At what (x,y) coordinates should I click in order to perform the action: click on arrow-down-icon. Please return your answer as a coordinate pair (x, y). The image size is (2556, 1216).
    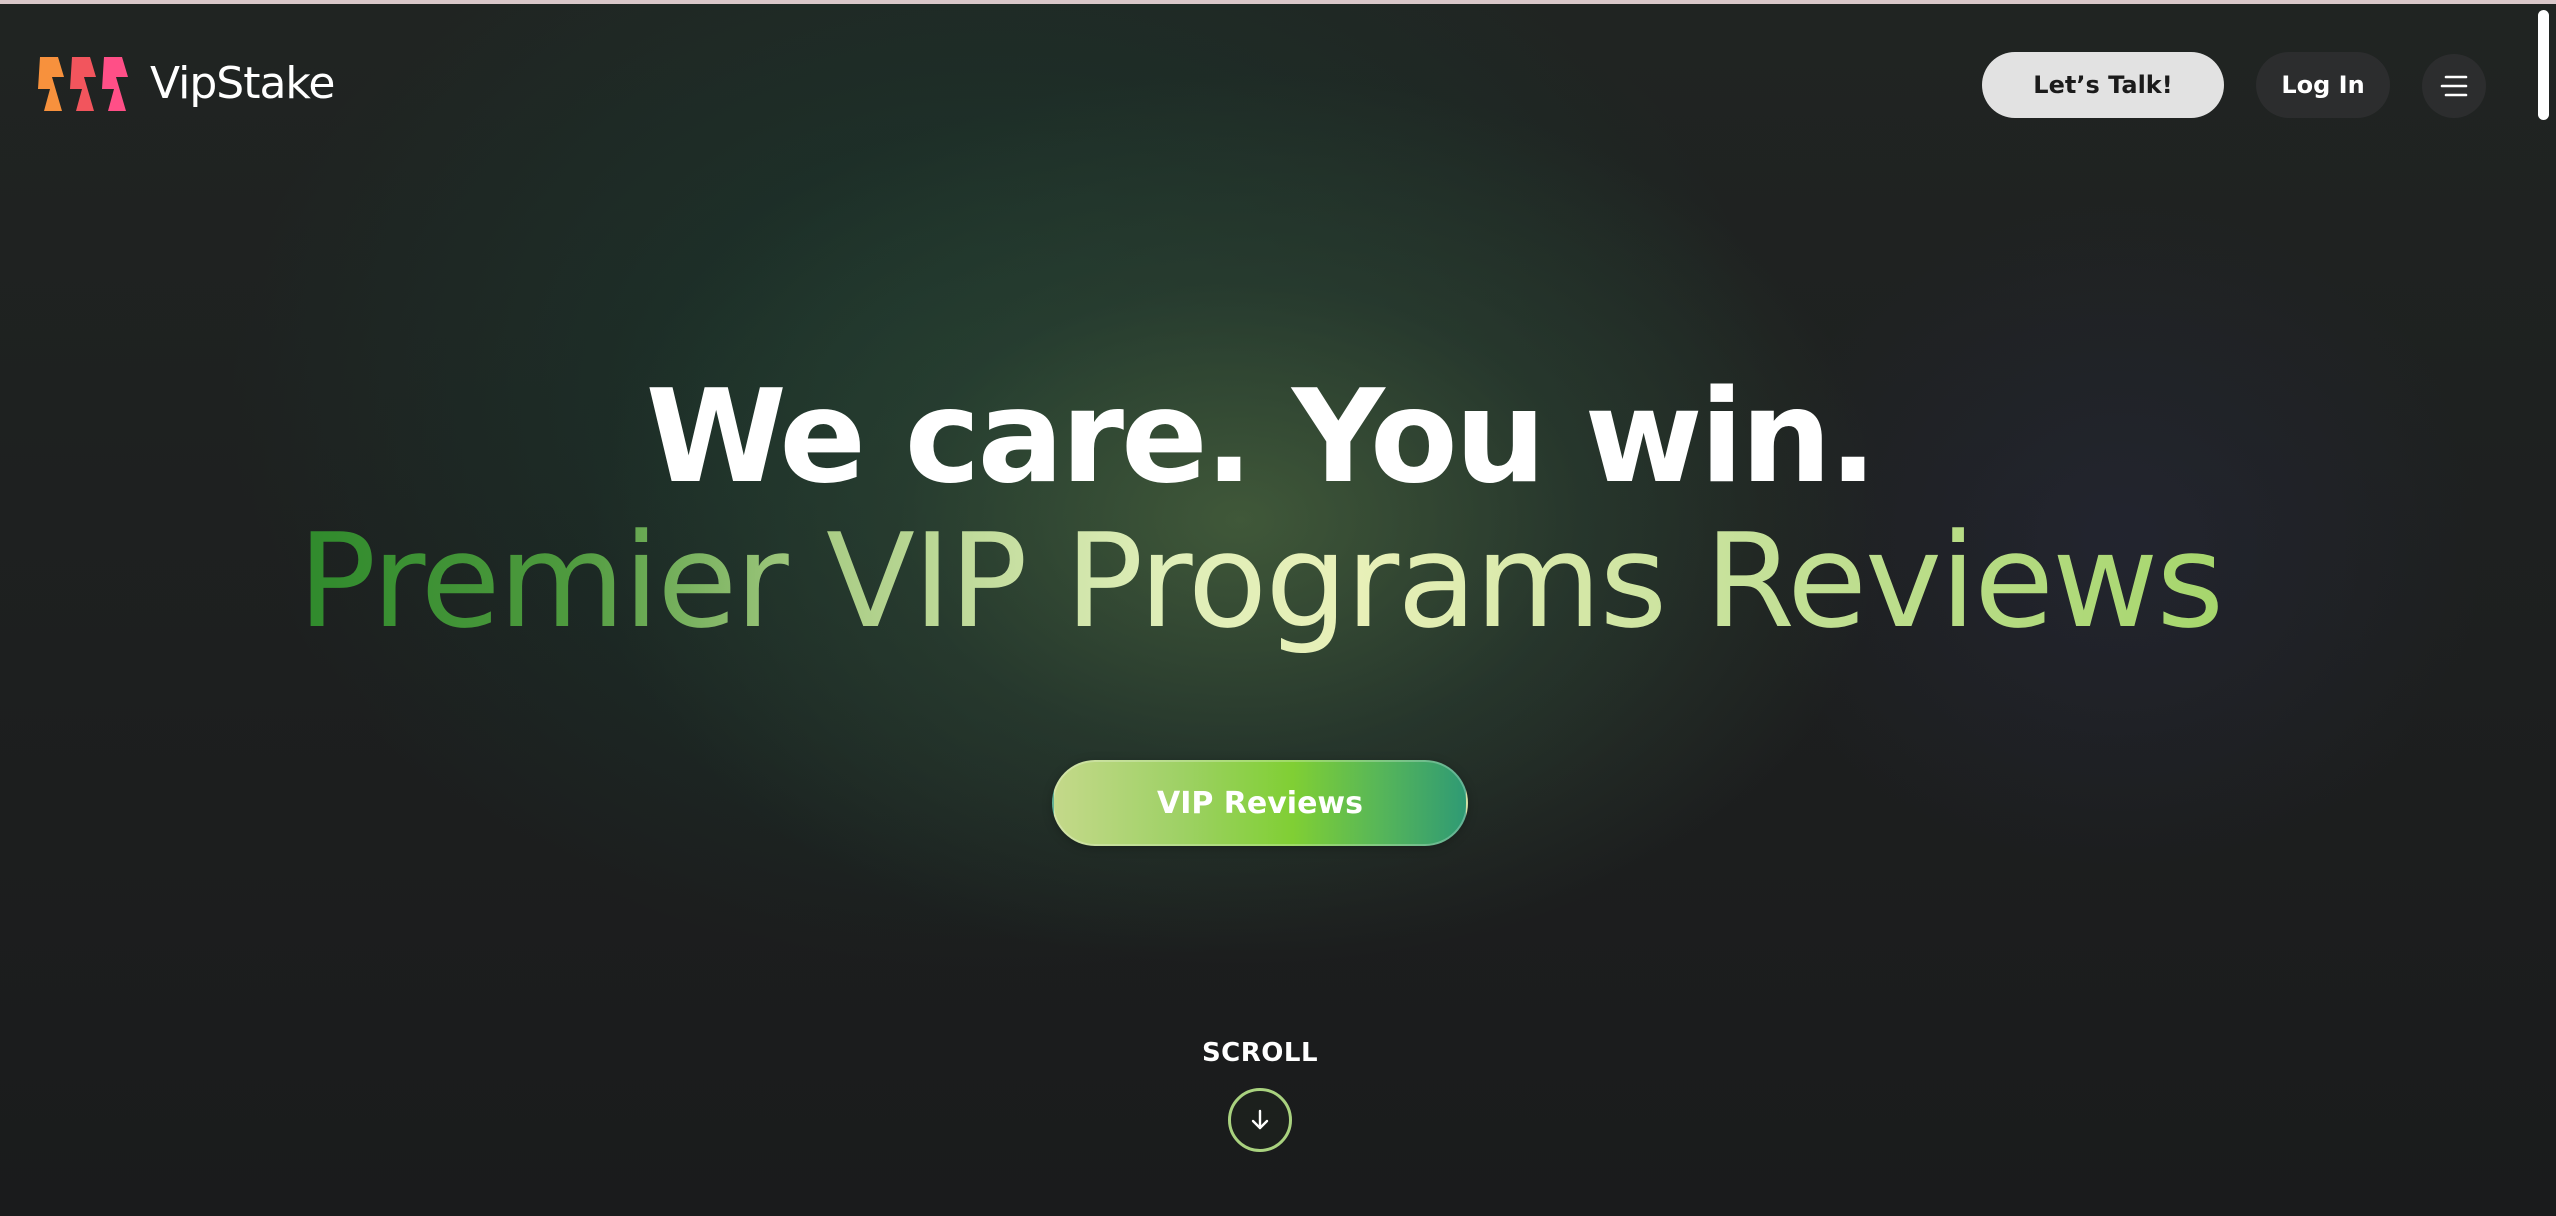
    Looking at the image, I should click on (1260, 1119).